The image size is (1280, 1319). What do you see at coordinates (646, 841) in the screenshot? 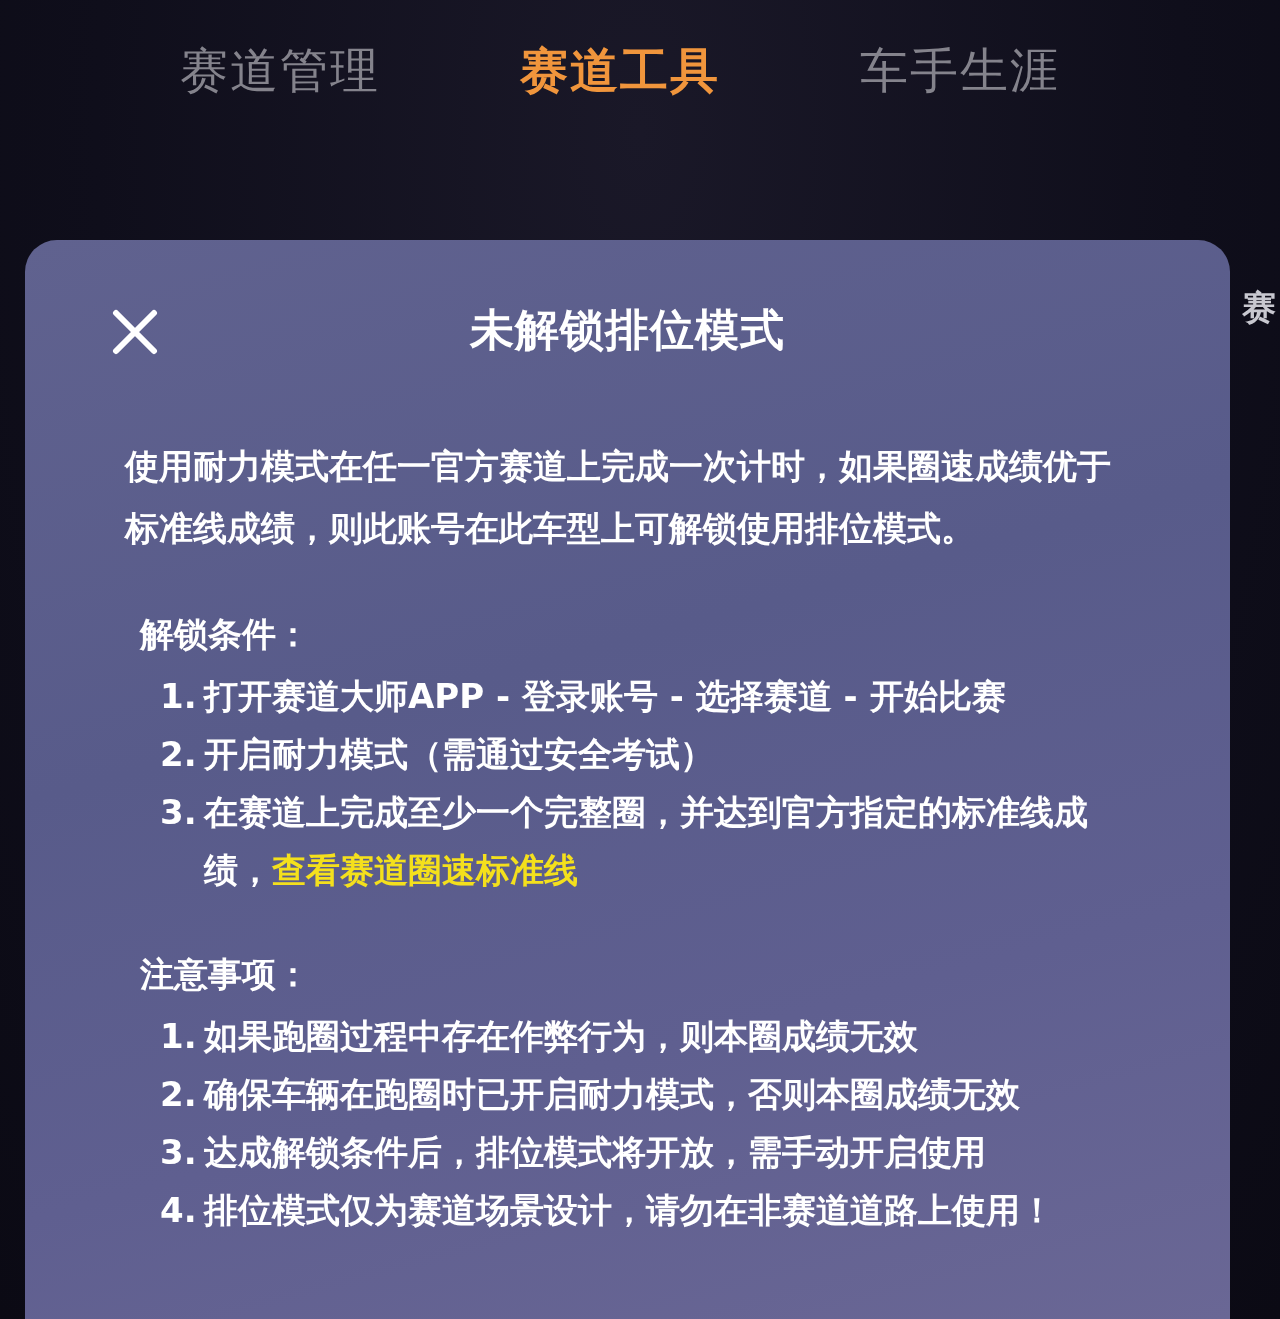
I see `item-text: 在赛道上完成至少一个完整圈，并达到官方指定的标准线成绩，查看赛道圈速标准线` at bounding box center [646, 841].